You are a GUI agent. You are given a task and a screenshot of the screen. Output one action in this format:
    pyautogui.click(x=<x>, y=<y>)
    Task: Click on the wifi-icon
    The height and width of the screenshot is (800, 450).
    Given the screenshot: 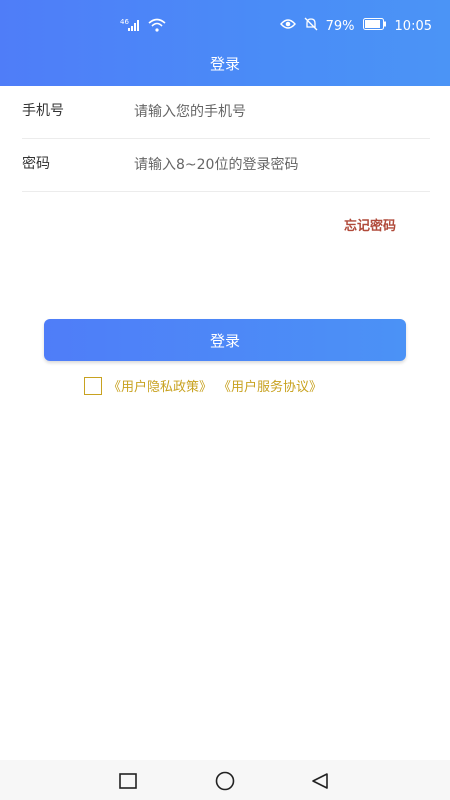 What is the action you would take?
    pyautogui.click(x=157, y=26)
    